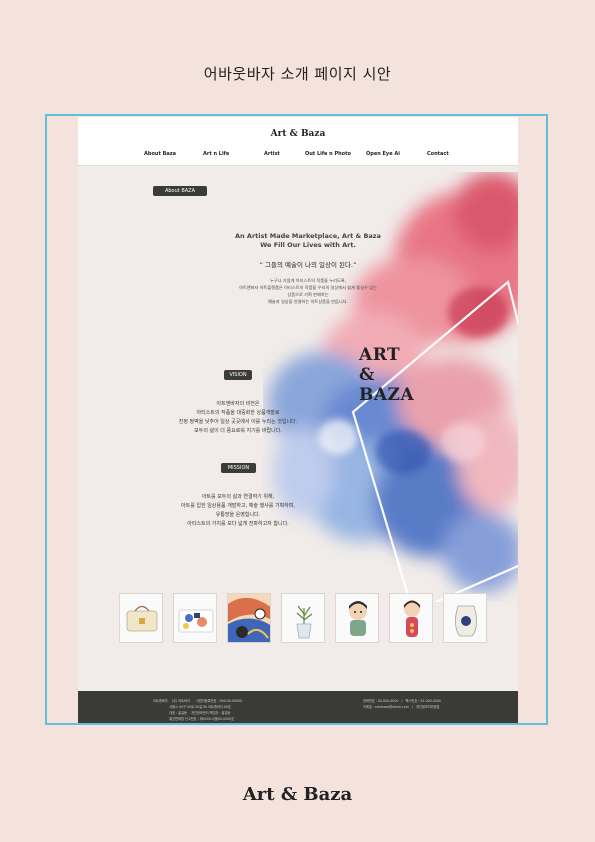 The image size is (595, 842). What do you see at coordinates (272, 154) in the screenshot?
I see `nav-artist: Artist` at bounding box center [272, 154].